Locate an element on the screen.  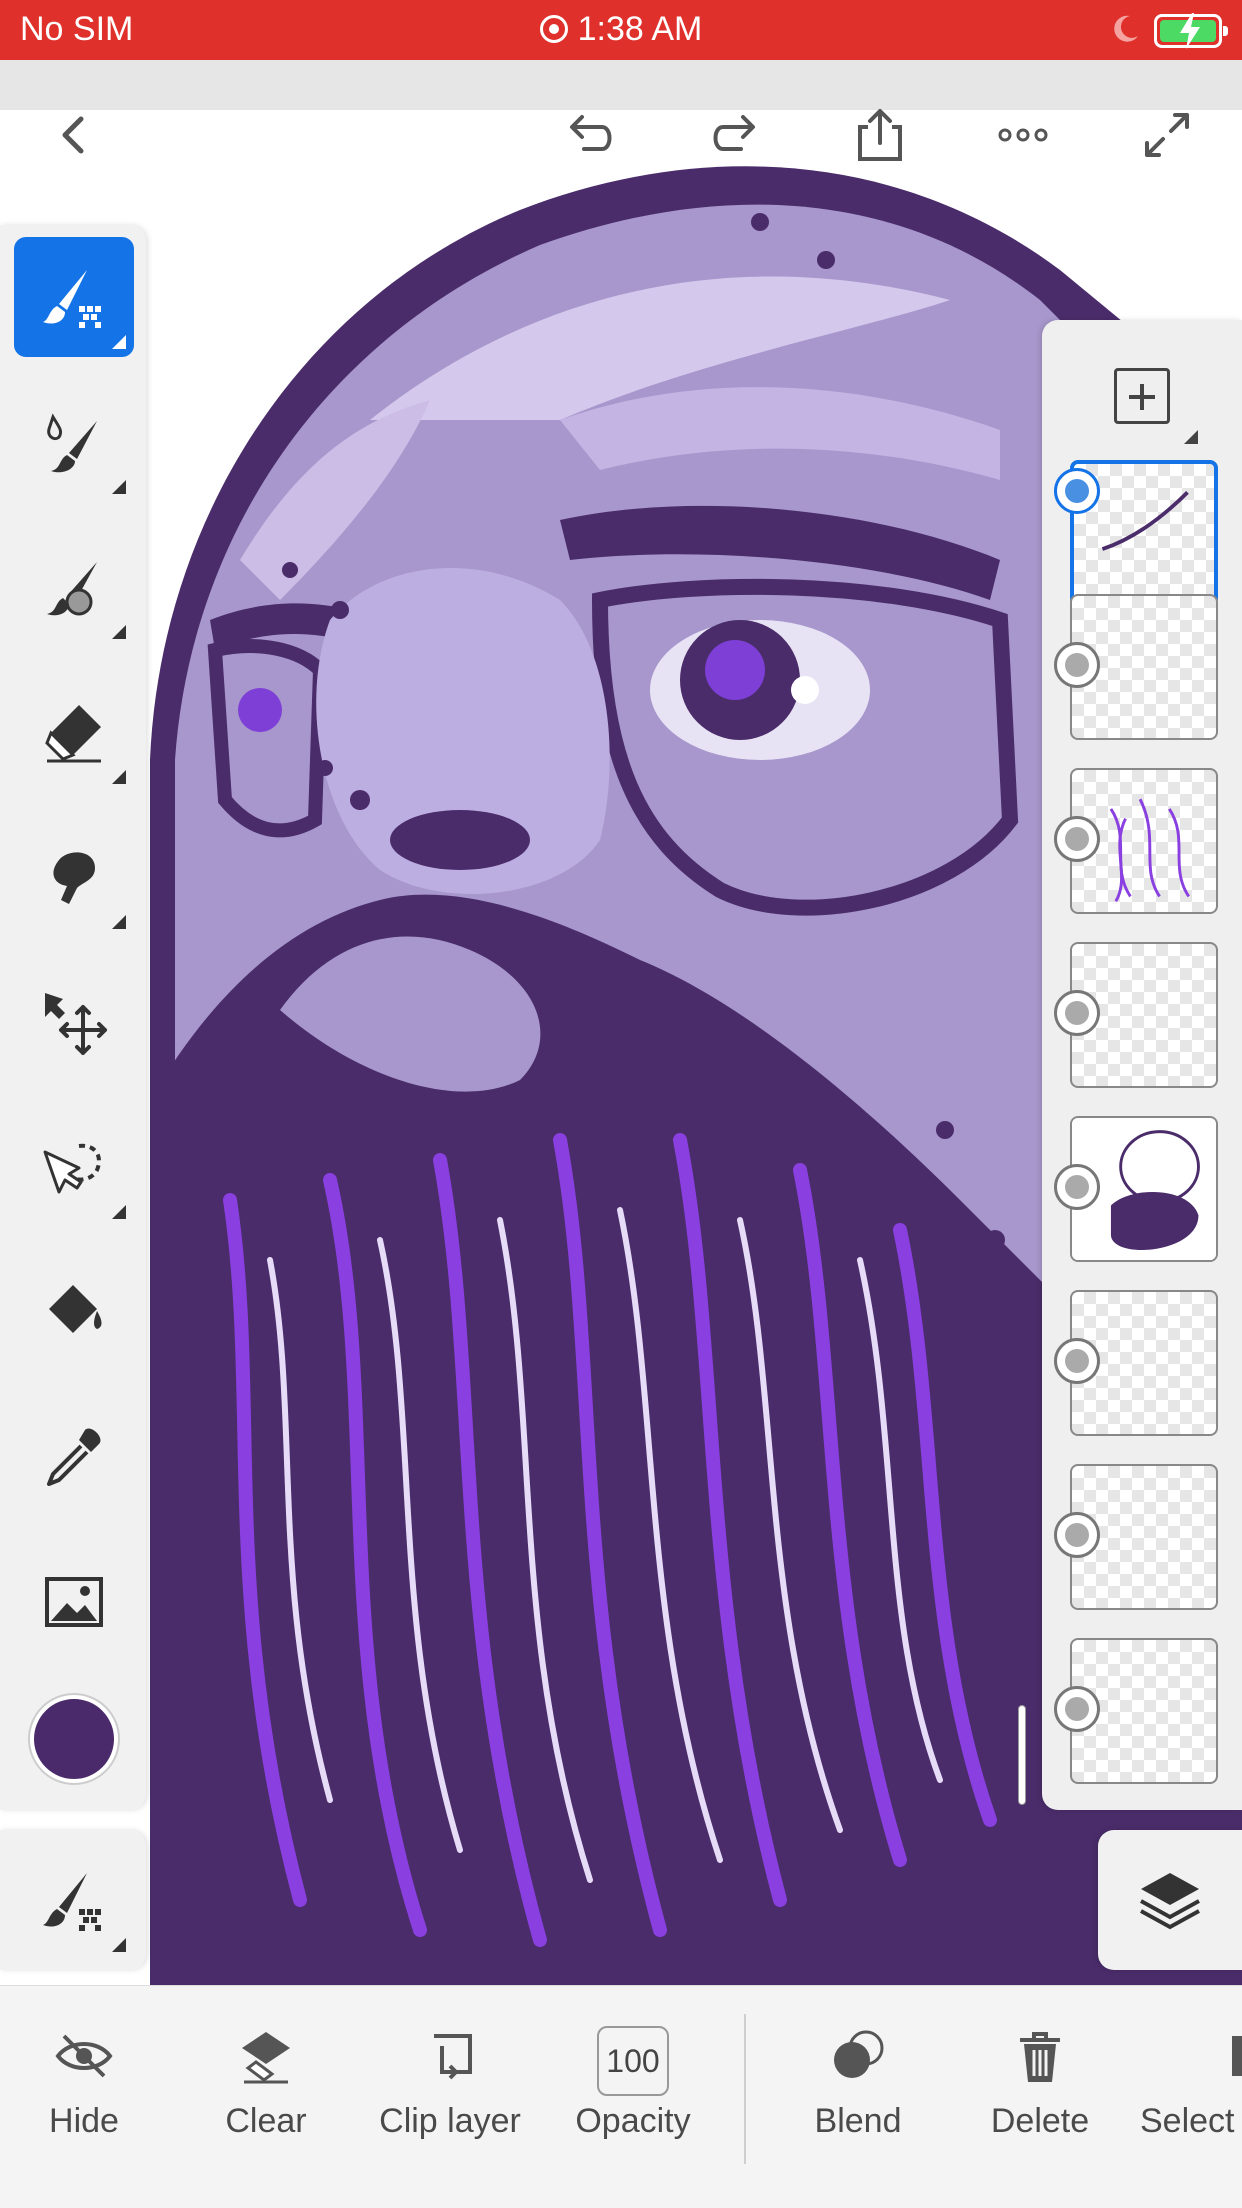
opacity-button: 100 Opacity is located at coordinates (633, 2083).